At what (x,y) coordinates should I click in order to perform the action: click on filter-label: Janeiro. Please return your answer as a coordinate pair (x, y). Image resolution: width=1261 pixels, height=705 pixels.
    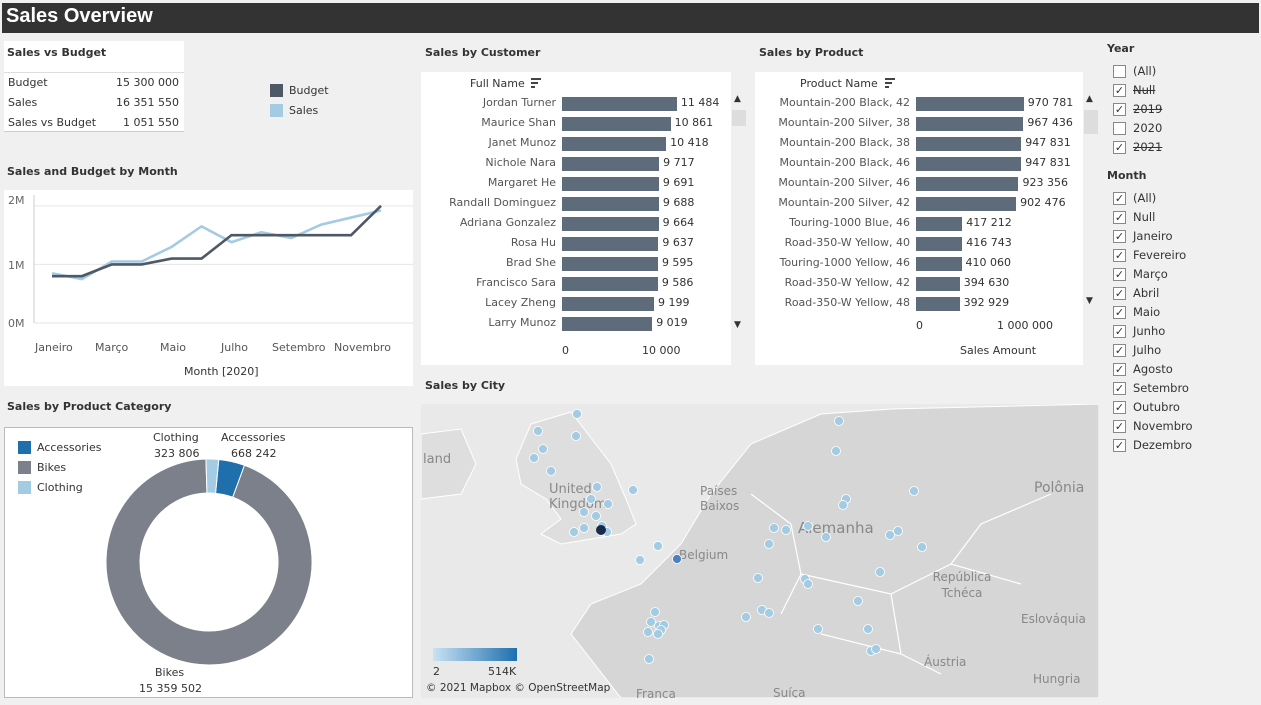
    Looking at the image, I should click on (1153, 236).